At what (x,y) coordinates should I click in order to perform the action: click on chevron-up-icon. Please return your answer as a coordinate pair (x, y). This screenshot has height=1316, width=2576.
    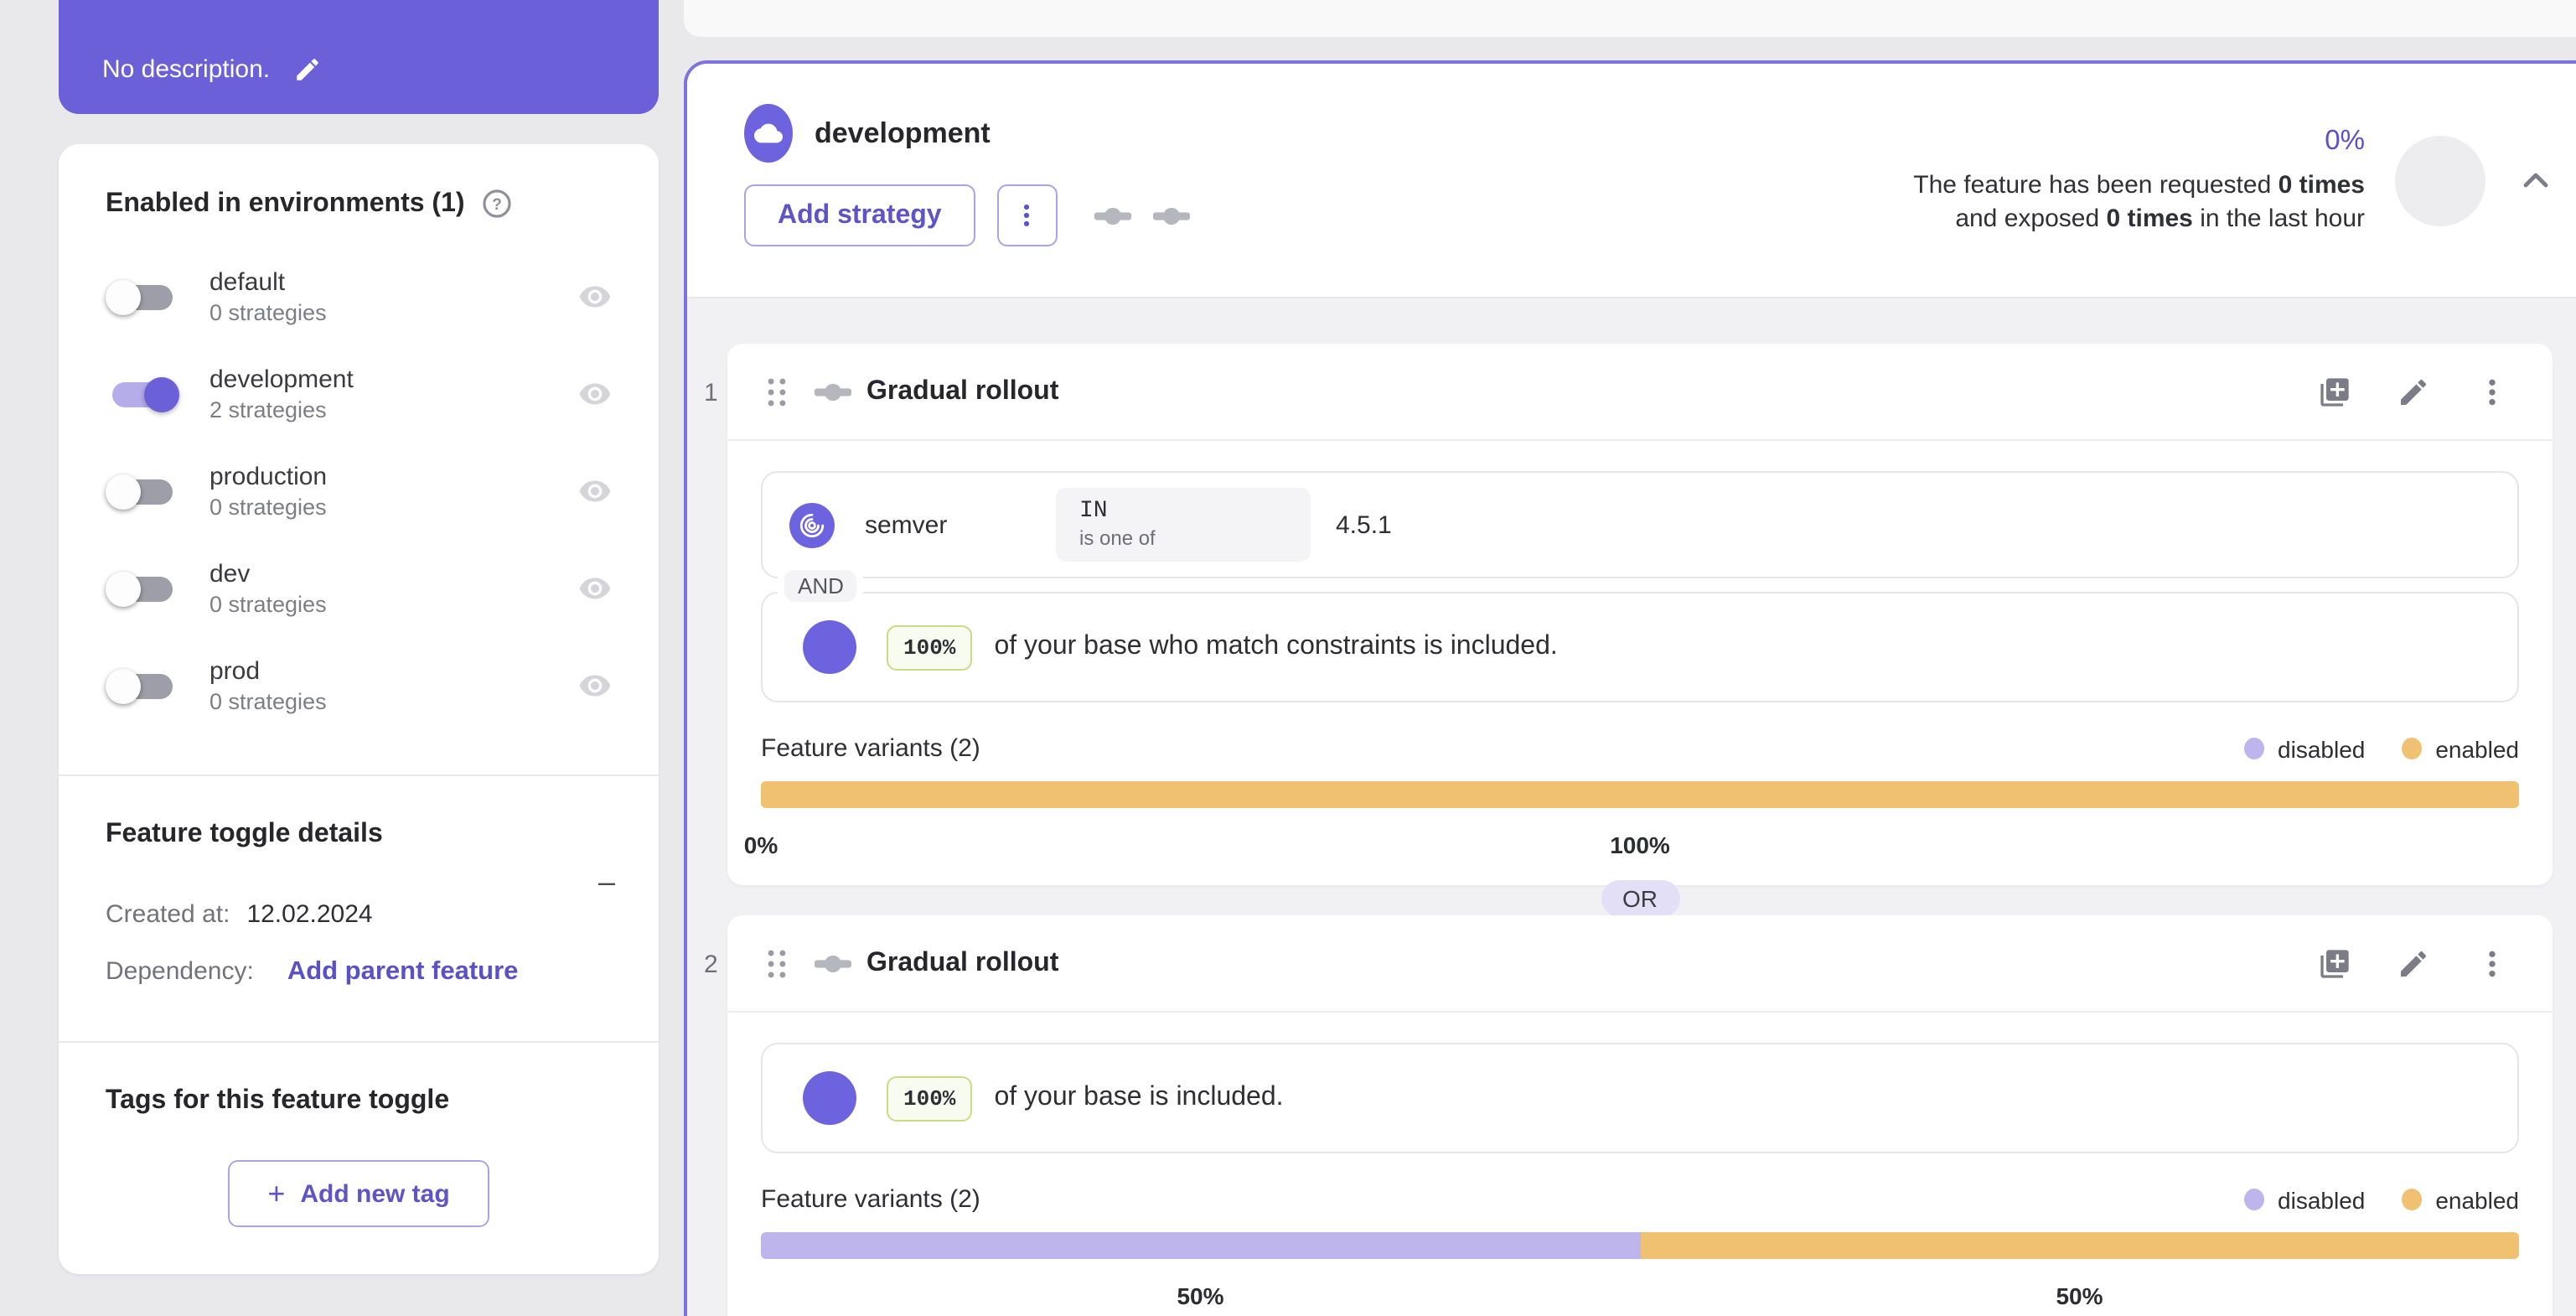
    Looking at the image, I should click on (2536, 180).